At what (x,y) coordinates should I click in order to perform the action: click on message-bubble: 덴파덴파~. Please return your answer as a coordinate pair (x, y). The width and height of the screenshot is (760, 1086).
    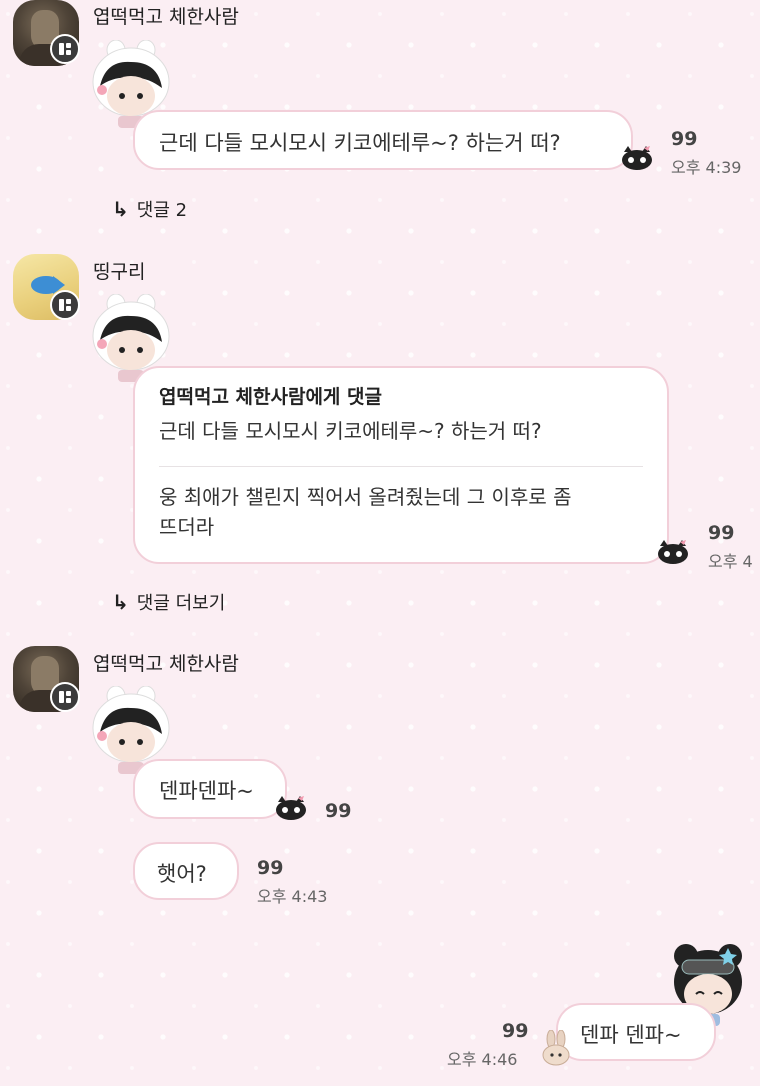
    Looking at the image, I should click on (210, 789).